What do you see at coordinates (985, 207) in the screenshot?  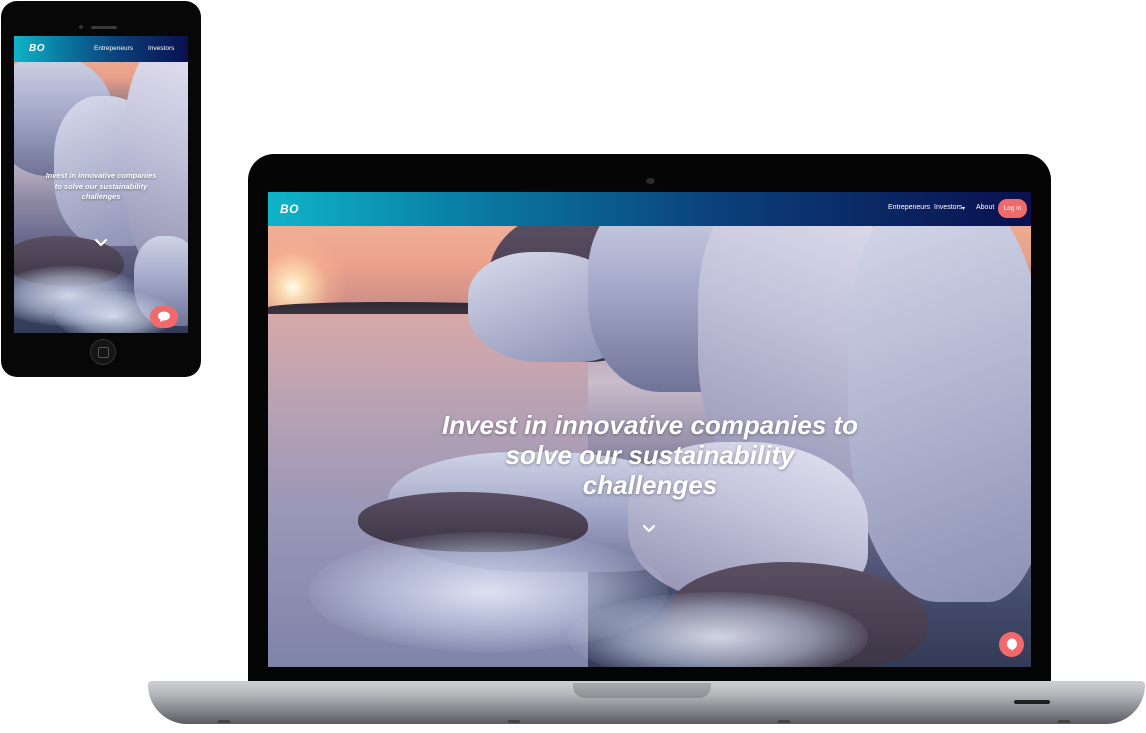 I see `nav-about-link: About` at bounding box center [985, 207].